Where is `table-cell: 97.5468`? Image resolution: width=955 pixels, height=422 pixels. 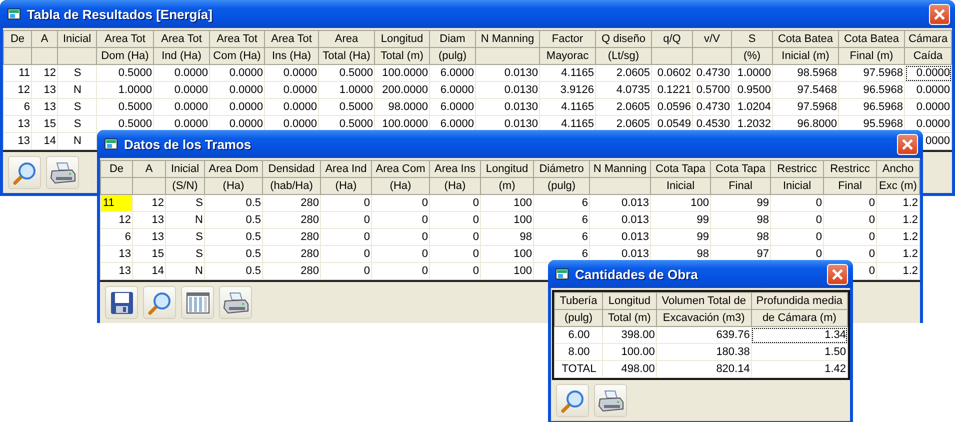 table-cell: 97.5468 is located at coordinates (805, 90).